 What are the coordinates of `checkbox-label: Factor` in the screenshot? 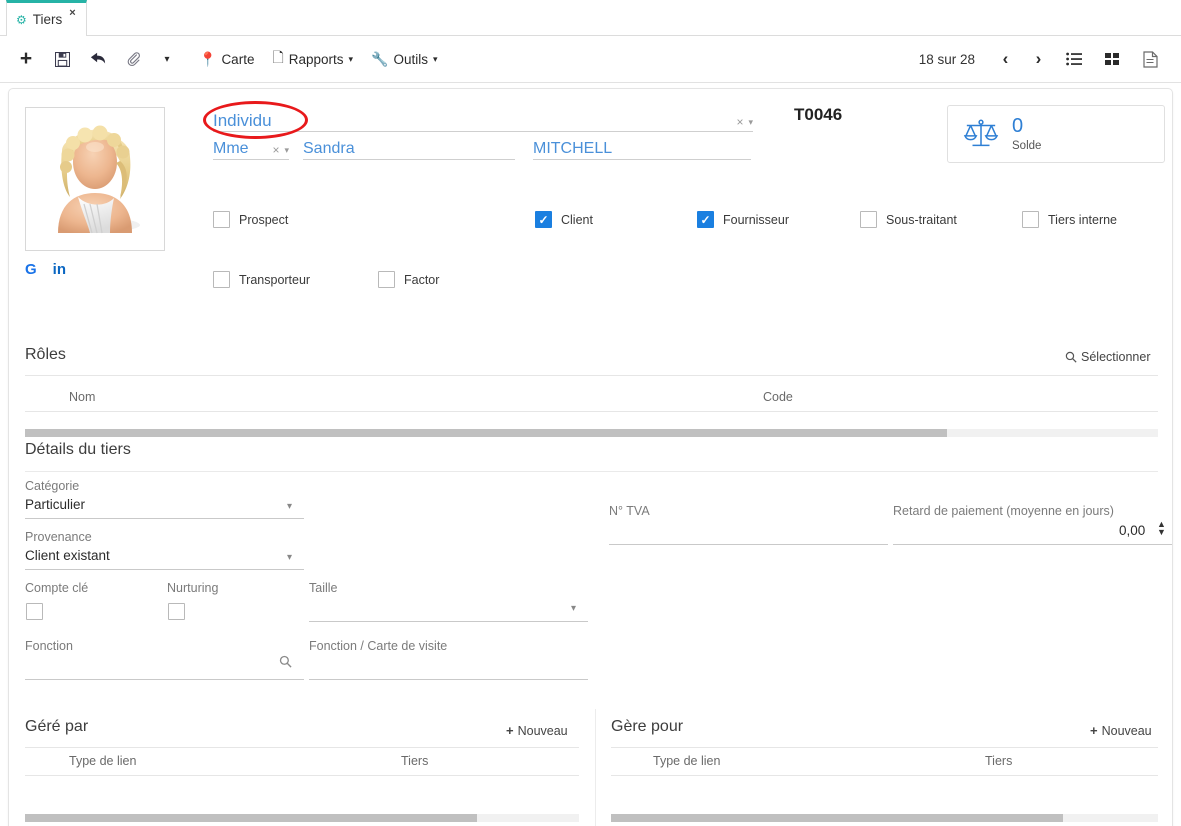 It's located at (422, 279).